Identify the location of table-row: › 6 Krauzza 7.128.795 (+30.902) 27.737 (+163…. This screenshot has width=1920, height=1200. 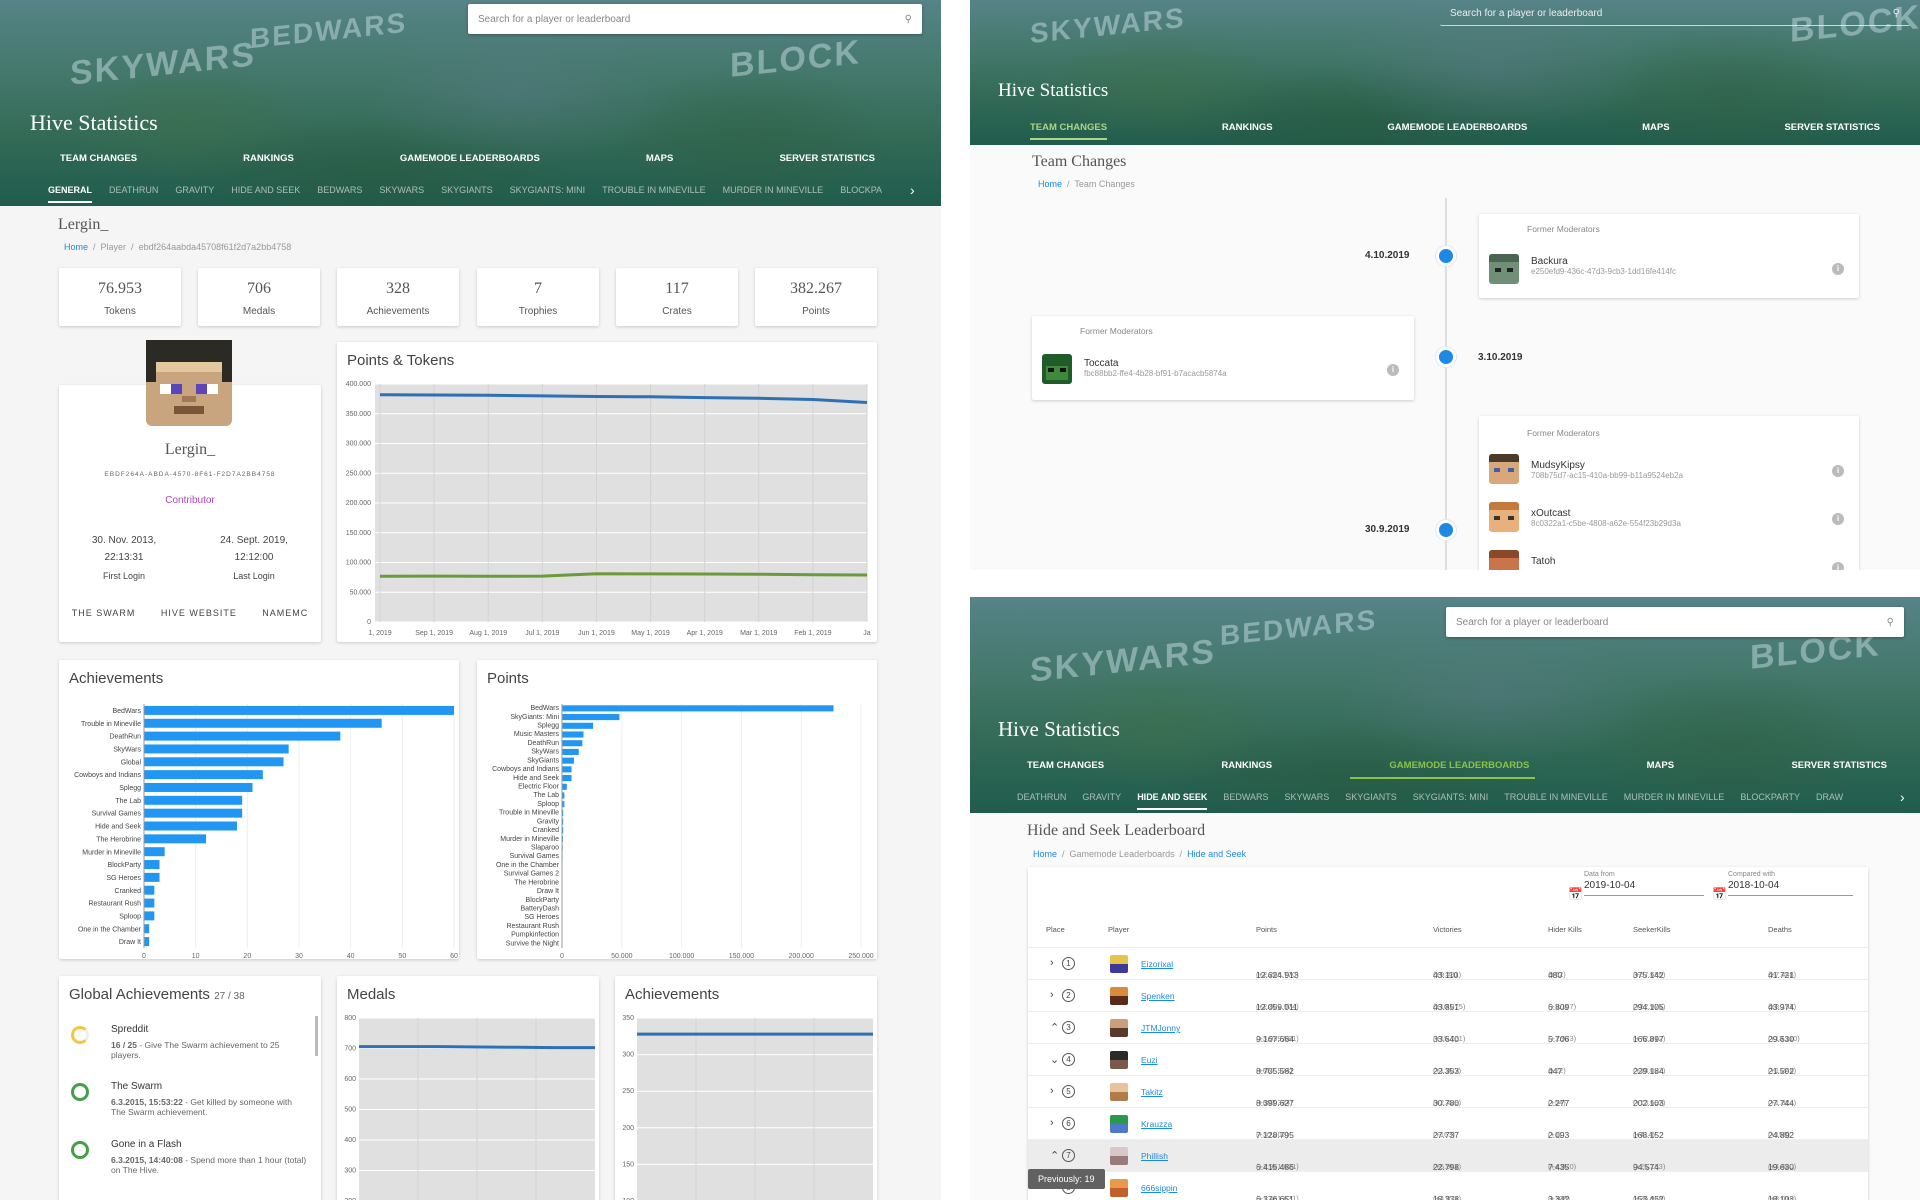
(1448, 1123).